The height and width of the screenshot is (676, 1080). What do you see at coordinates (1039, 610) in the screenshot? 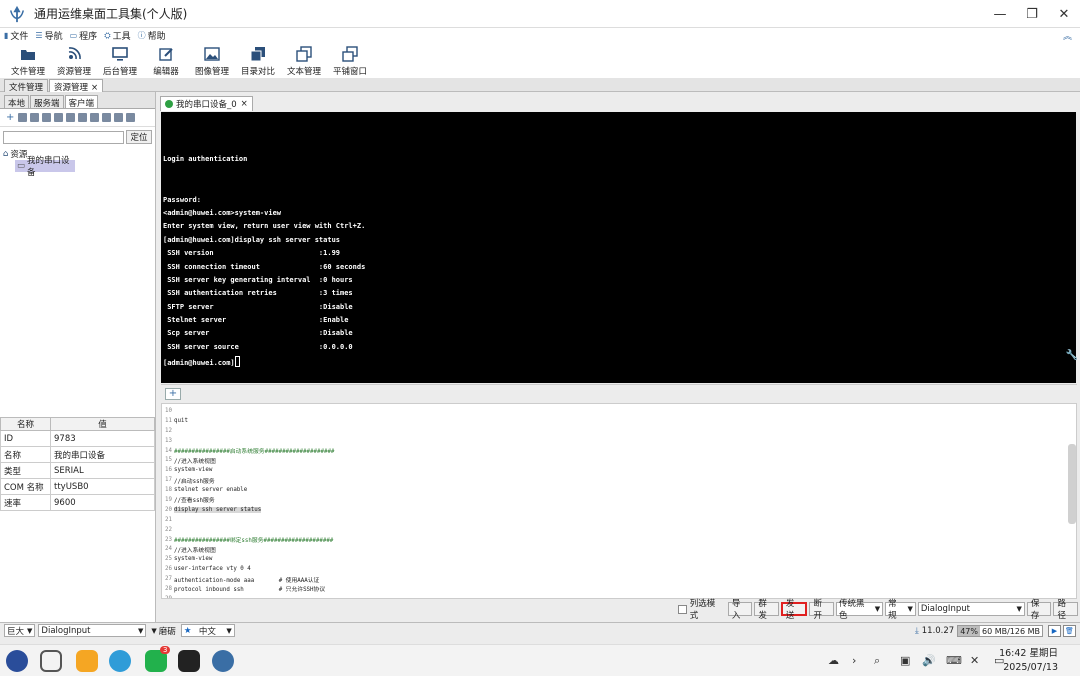
I see `save-button: 保存` at bounding box center [1039, 610].